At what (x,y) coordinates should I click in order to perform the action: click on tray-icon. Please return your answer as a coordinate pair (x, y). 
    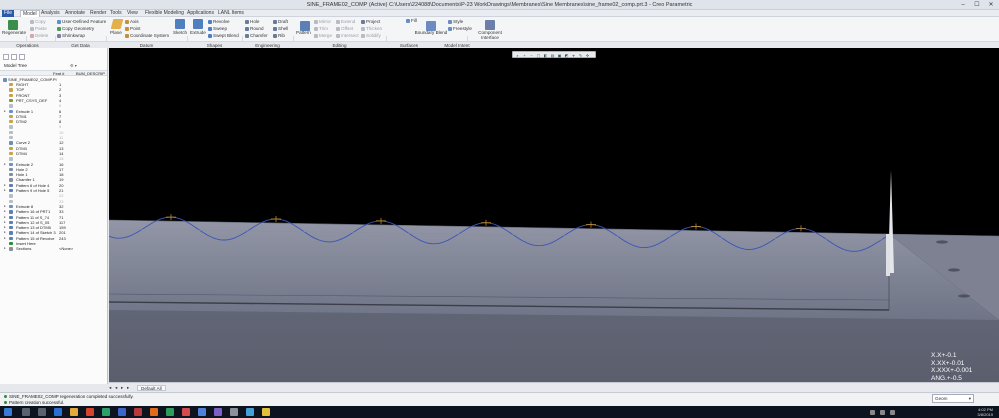
    Looking at the image, I should click on (872, 412).